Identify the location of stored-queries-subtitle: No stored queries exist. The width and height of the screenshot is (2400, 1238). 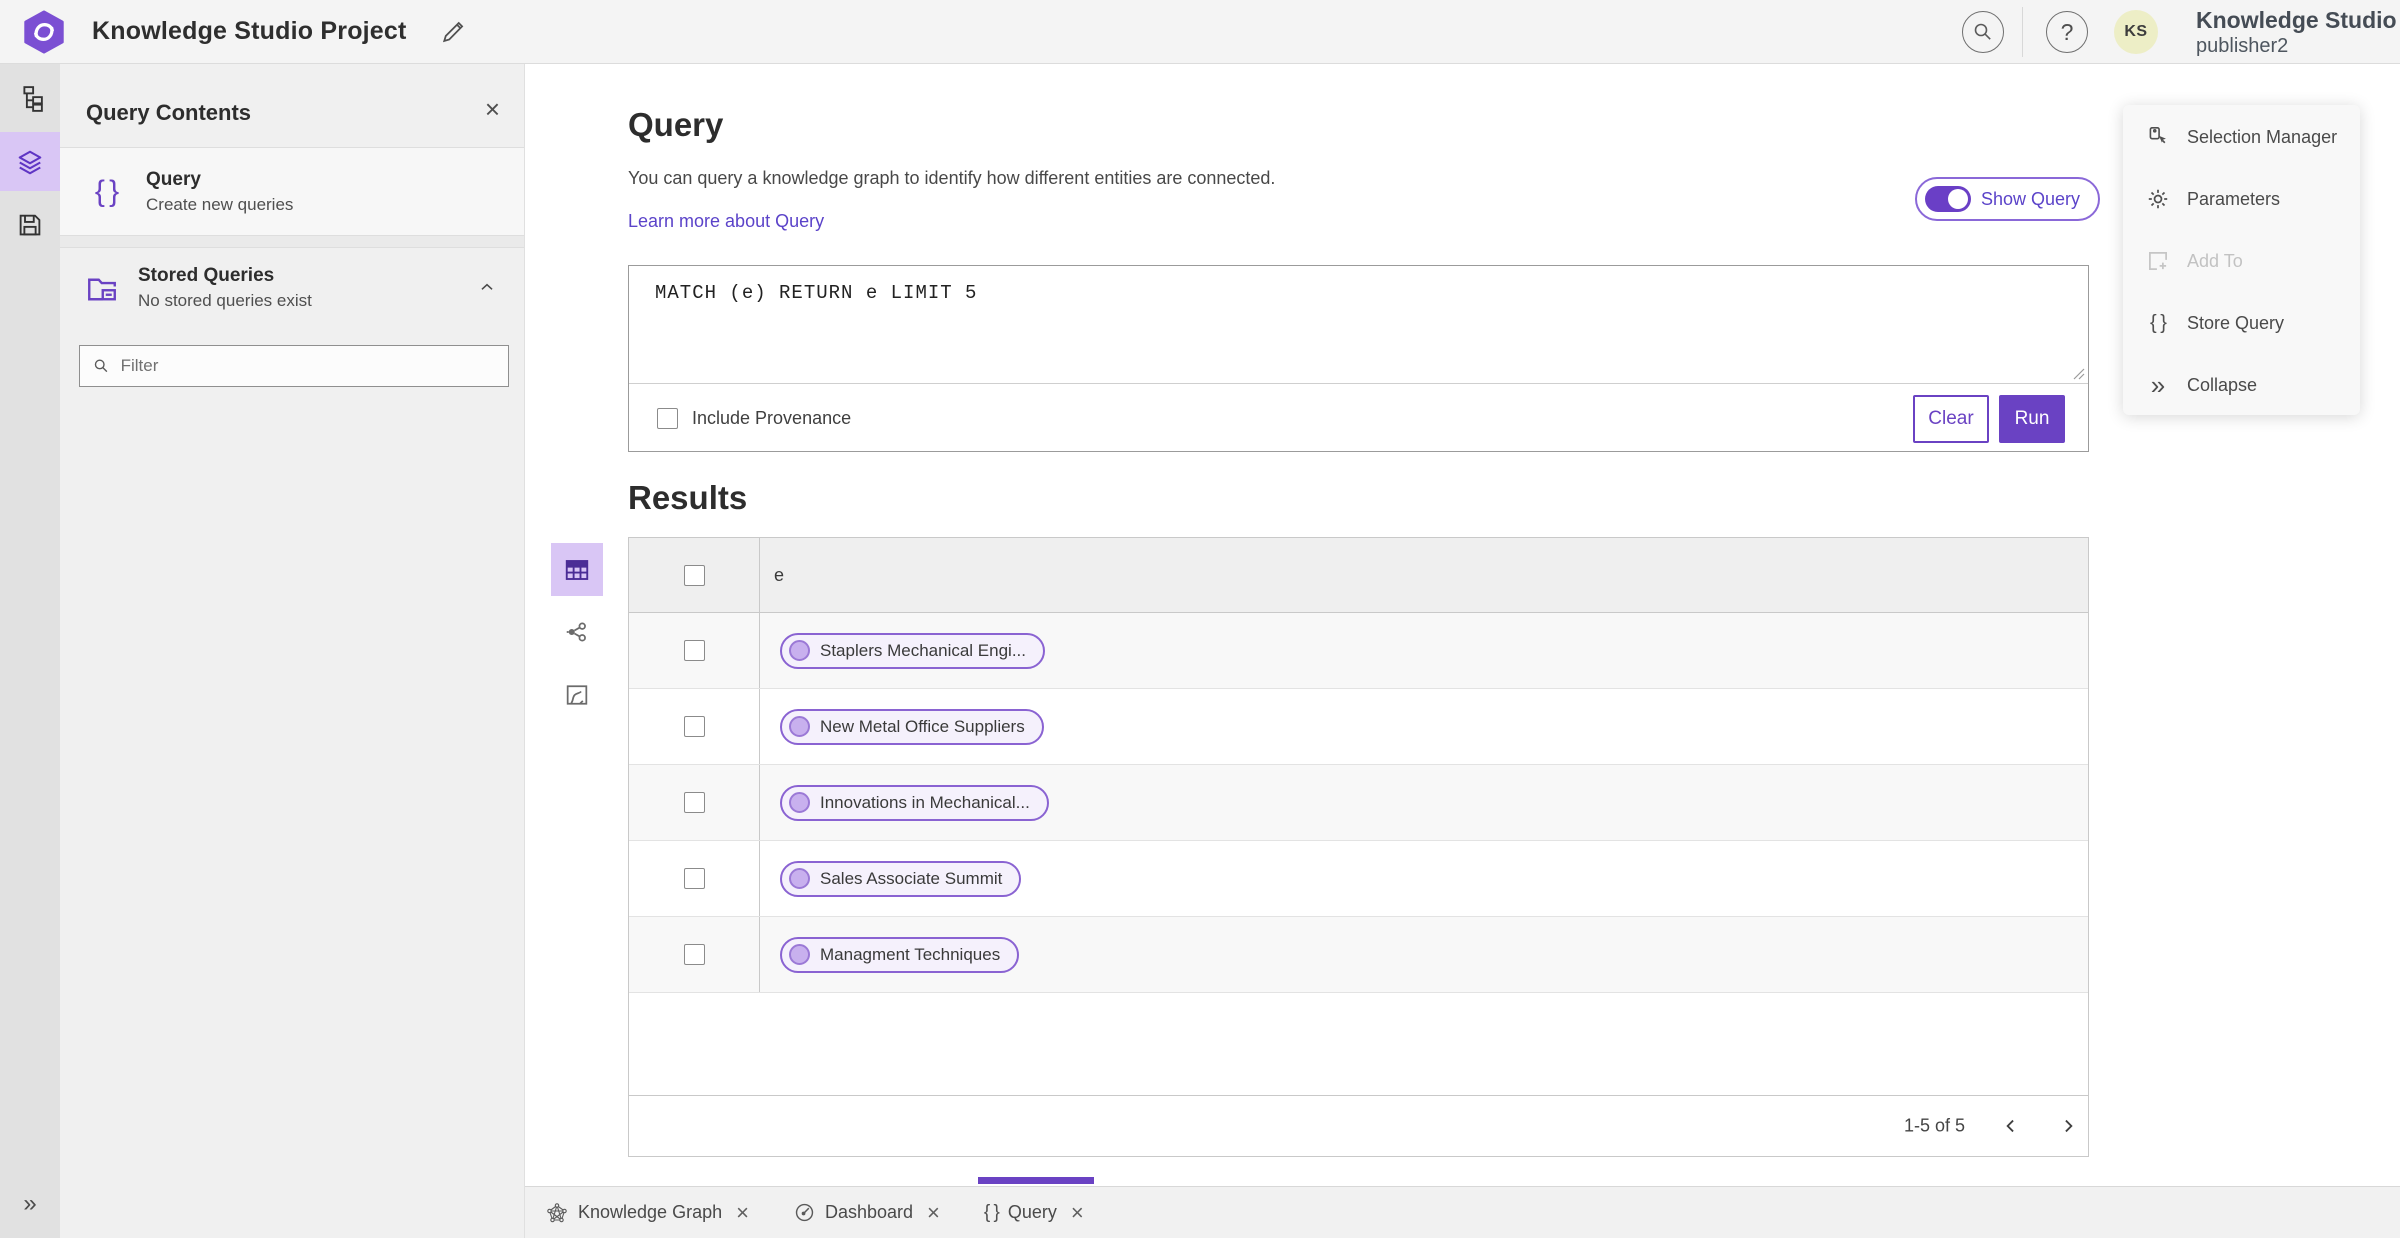
(225, 300).